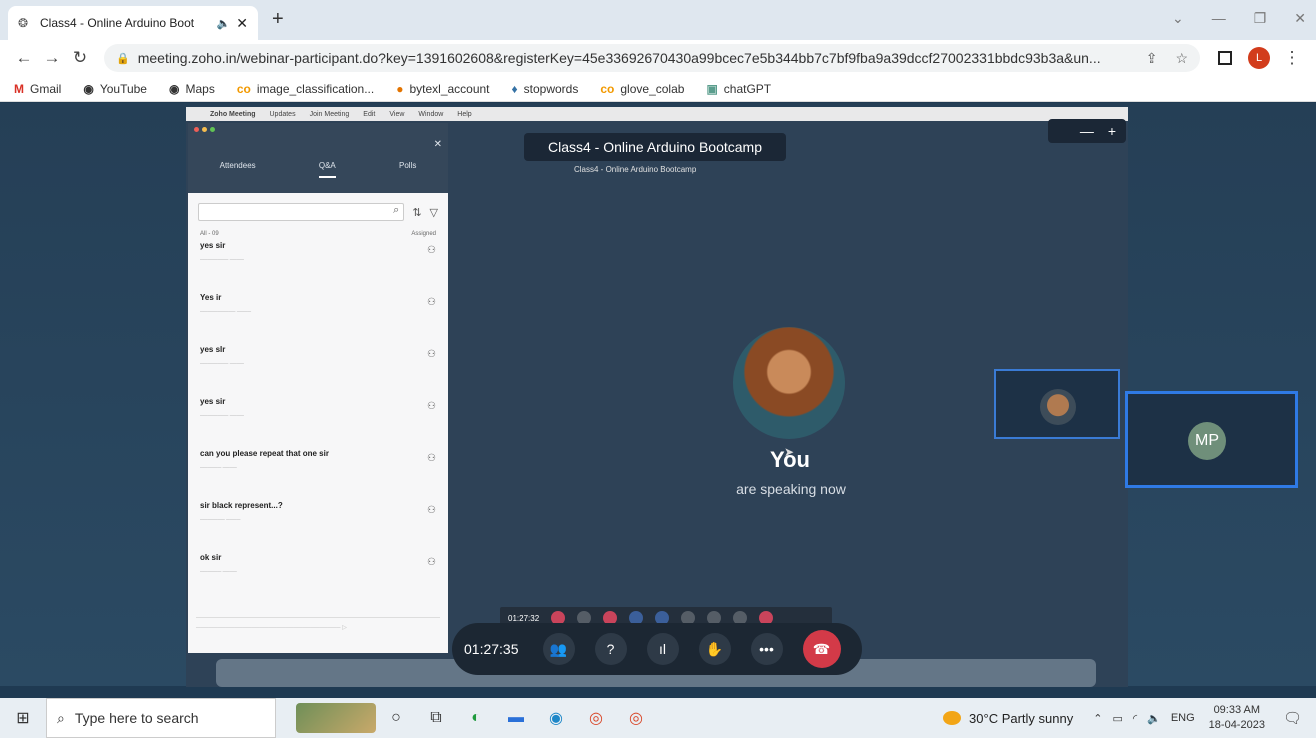  Describe the element at coordinates (209, 234) in the screenshot. I see `qa-filter-label: All - 09` at that location.